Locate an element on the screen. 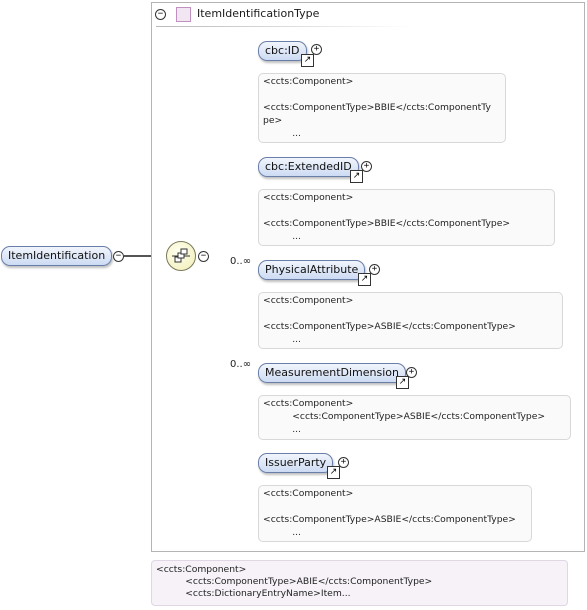  sequence-compositor is located at coordinates (181, 256).